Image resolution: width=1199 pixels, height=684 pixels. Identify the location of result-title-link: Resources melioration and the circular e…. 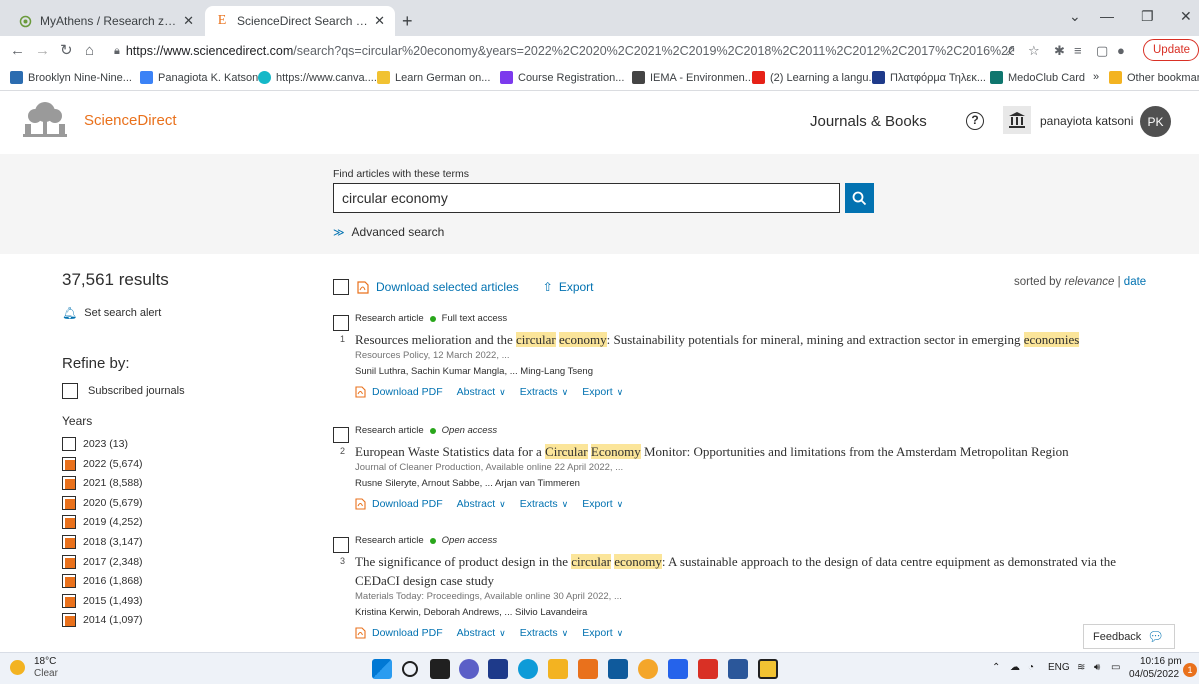
(752, 339).